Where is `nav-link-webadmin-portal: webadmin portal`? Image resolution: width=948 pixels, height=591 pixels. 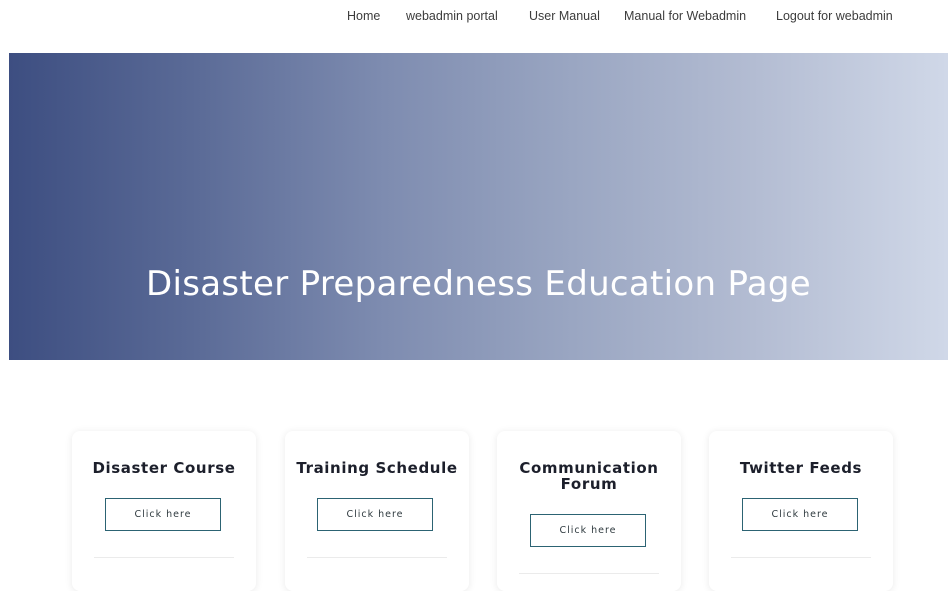 nav-link-webadmin-portal: webadmin portal is located at coordinates (452, 16).